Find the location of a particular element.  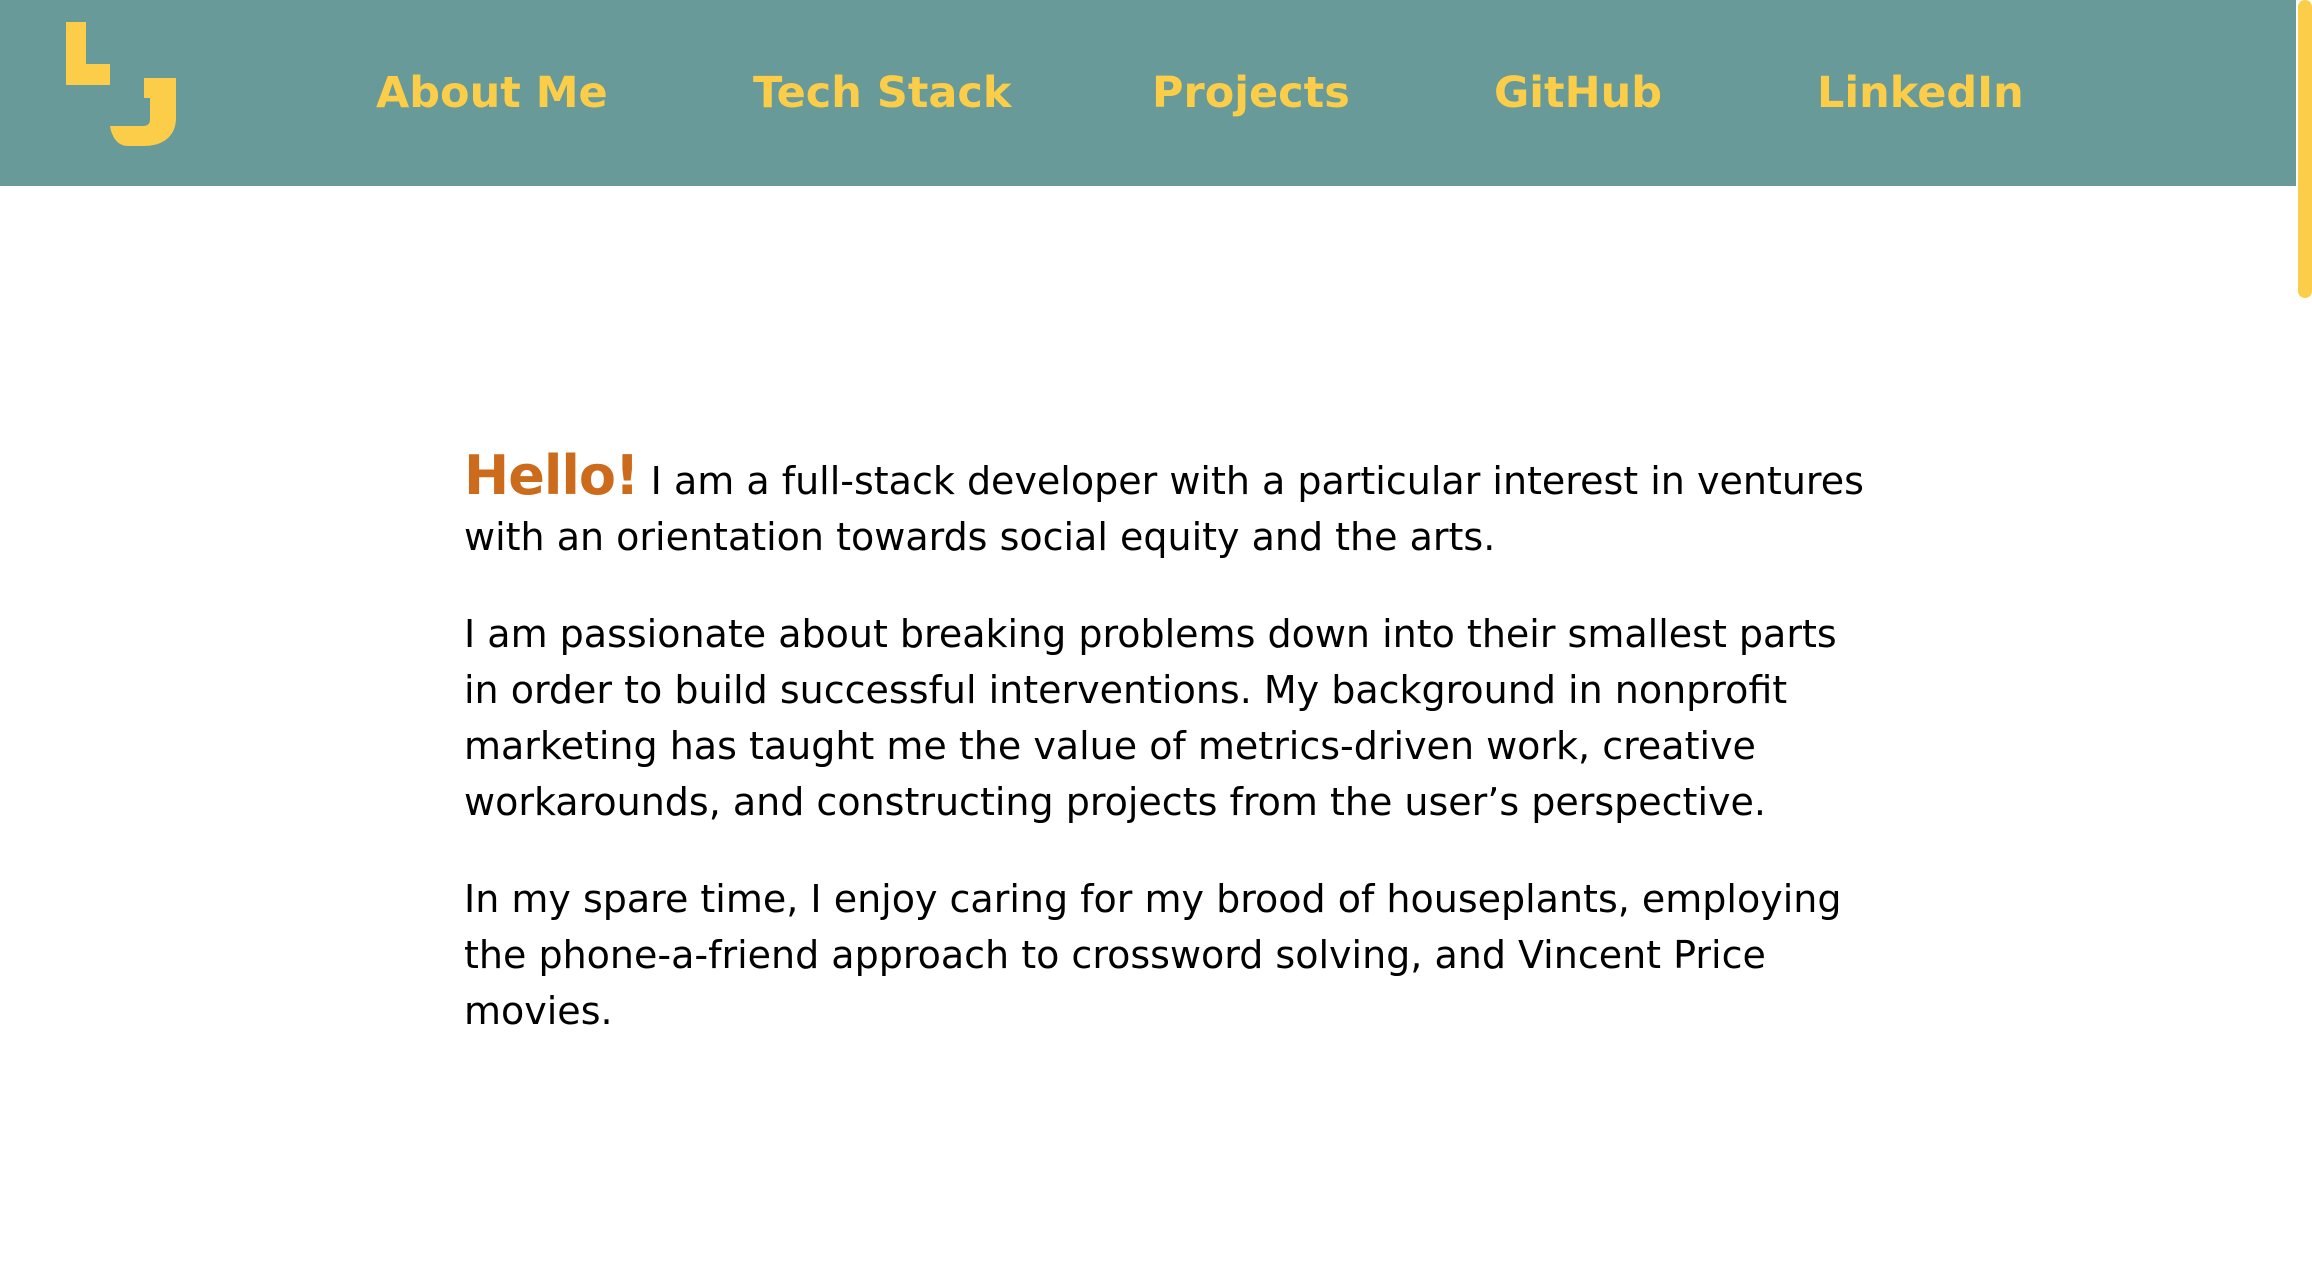

nav-github: GitHub is located at coordinates (1578, 93).